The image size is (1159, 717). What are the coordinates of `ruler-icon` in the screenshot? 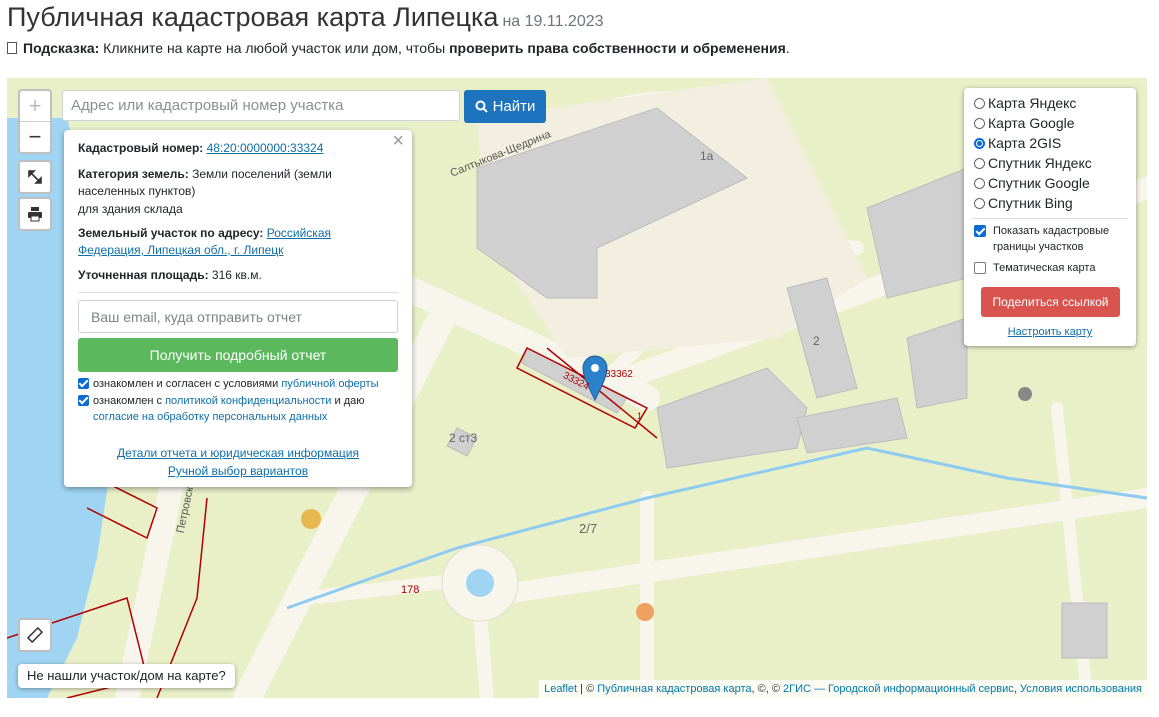 It's located at (35, 635).